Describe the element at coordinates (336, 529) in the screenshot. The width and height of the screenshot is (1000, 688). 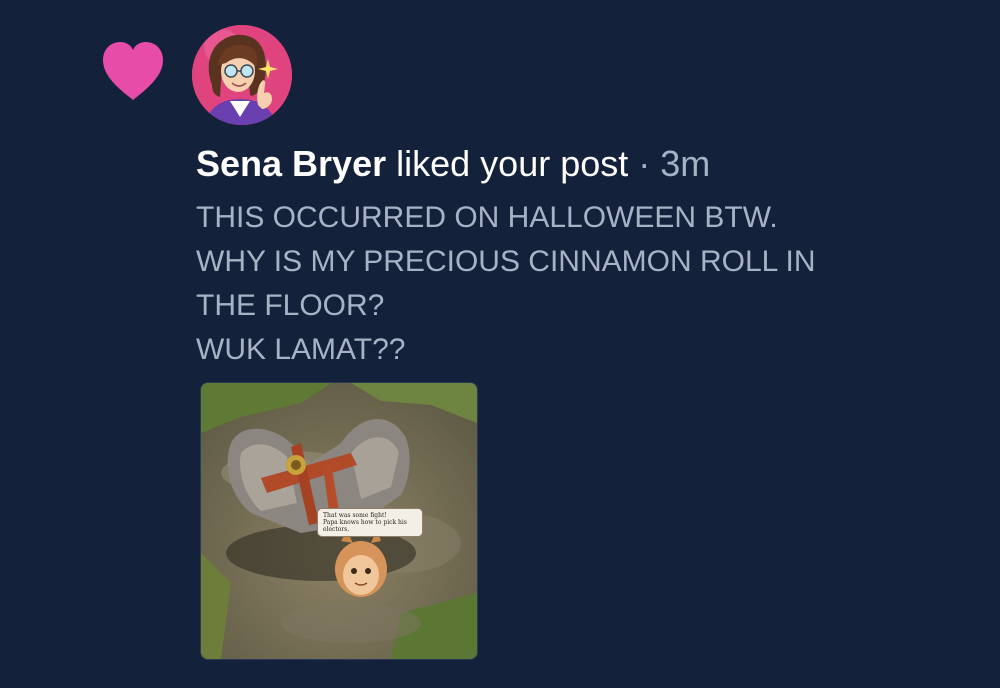
I see `bubble-line: electors.` at that location.